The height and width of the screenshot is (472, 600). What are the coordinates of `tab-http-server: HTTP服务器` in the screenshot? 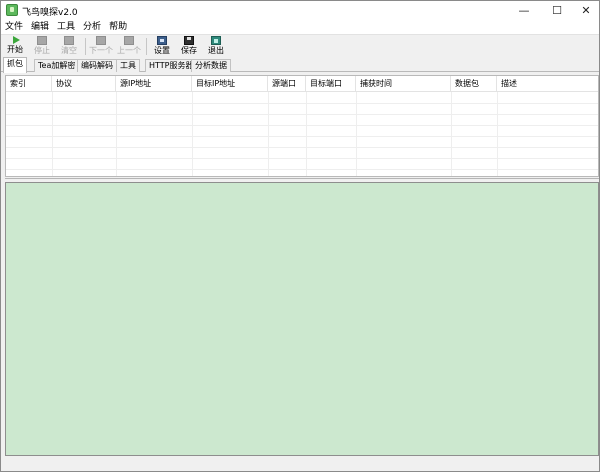 It's located at (171, 65).